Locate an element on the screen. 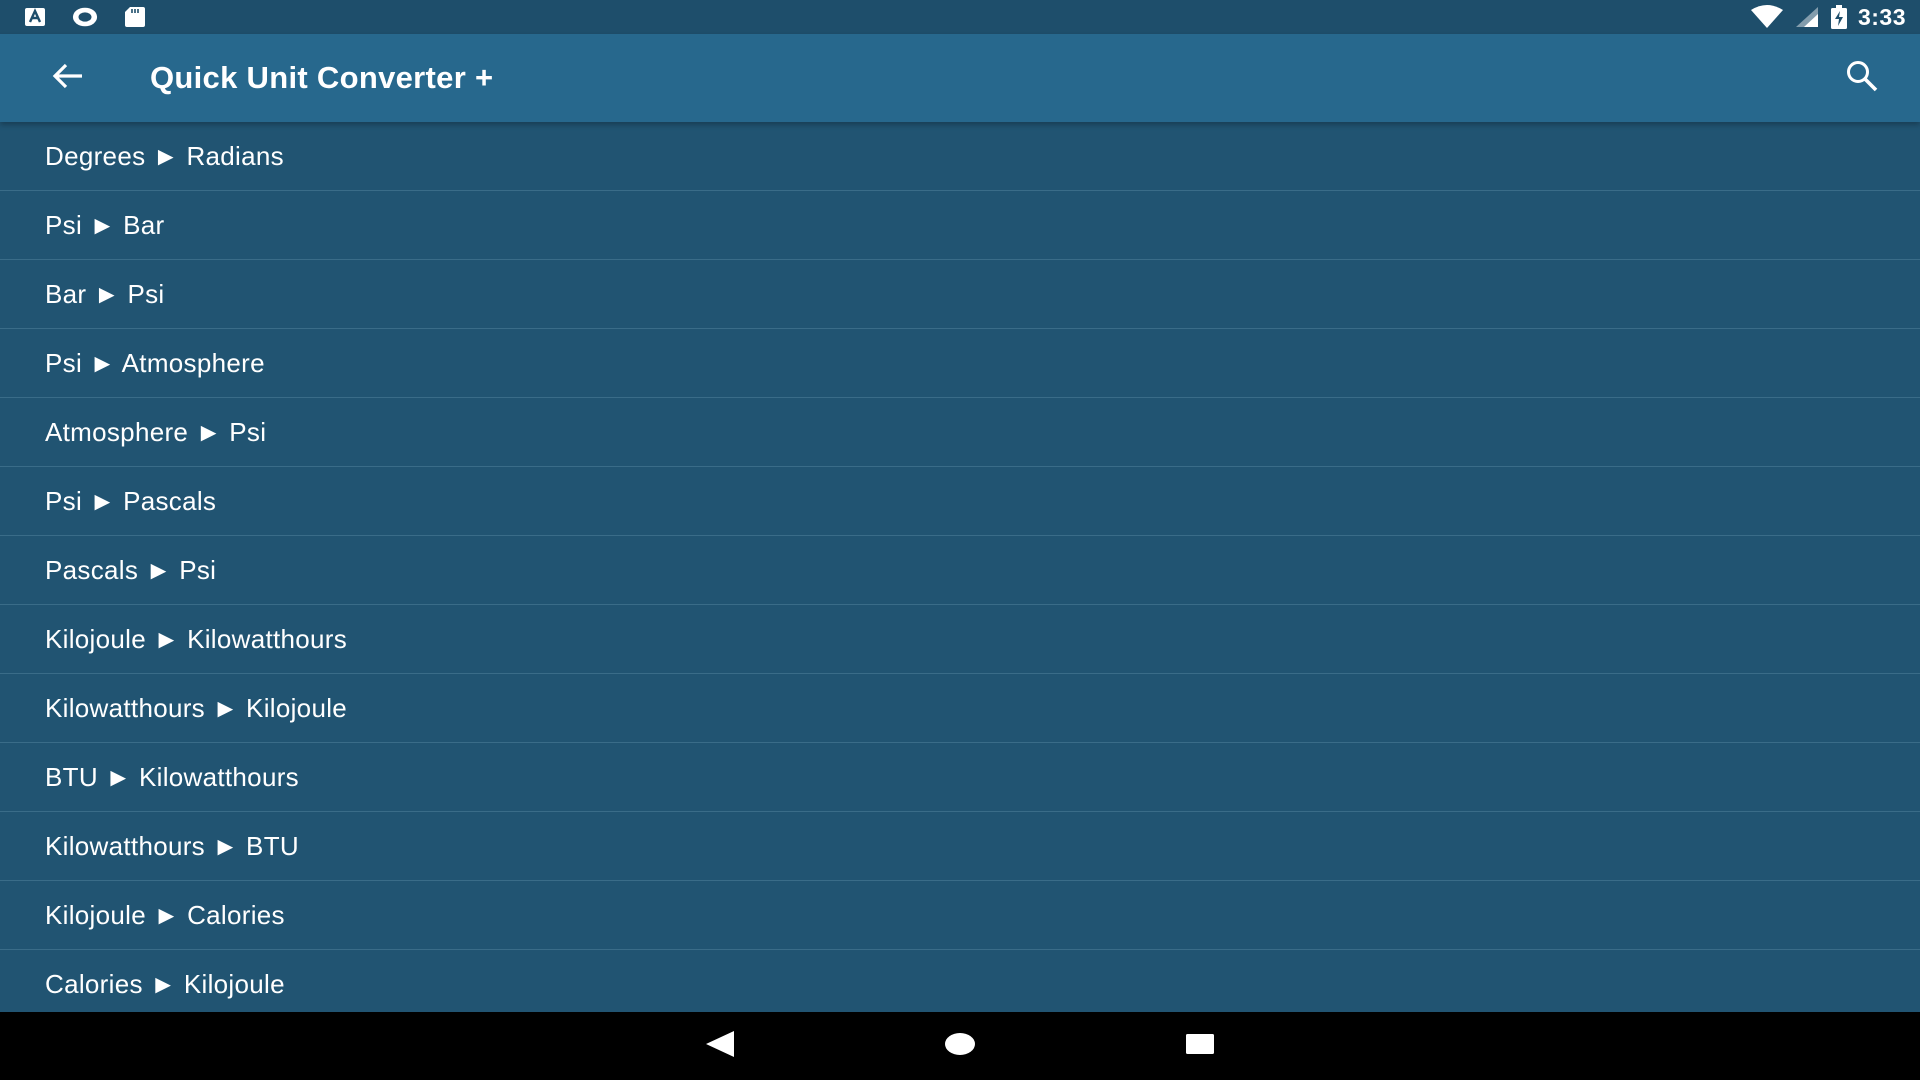 This screenshot has height=1080, width=1920. list-item: BTU ► Kilowatthours is located at coordinates (960, 777).